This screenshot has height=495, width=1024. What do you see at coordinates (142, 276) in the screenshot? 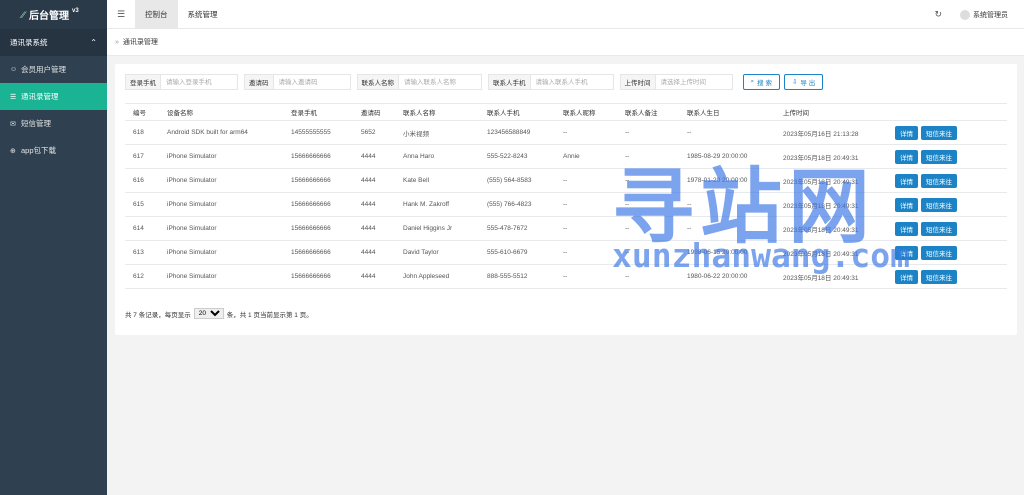
I see `table-cell: 612` at bounding box center [142, 276].